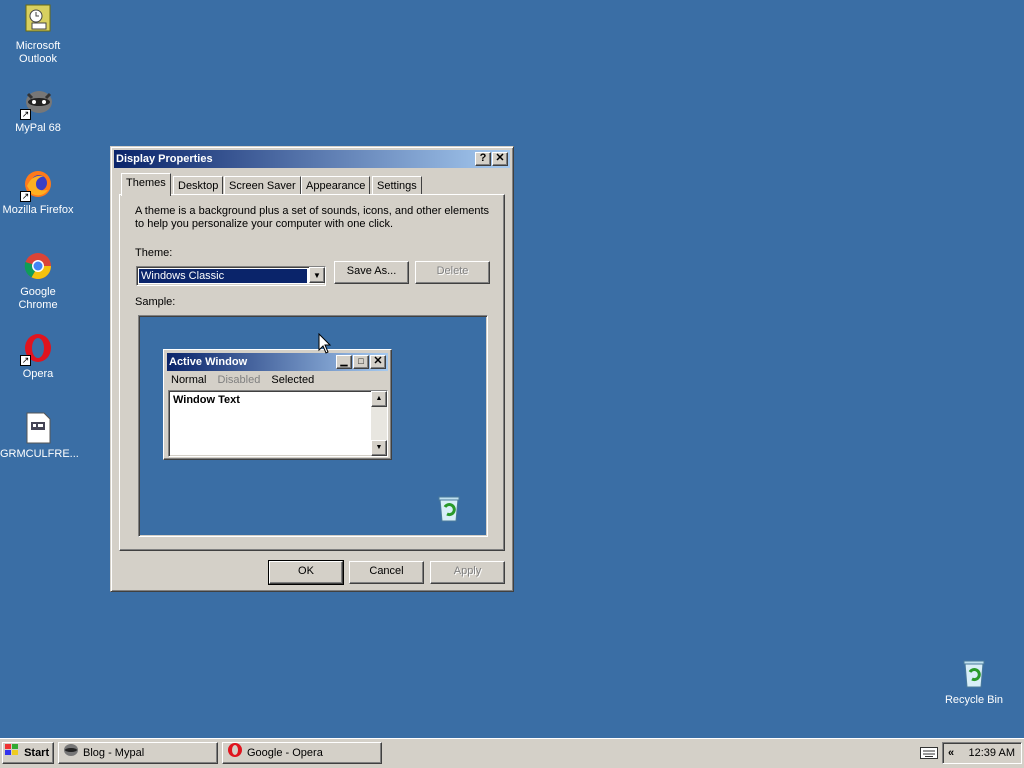 The image size is (1024, 768). I want to click on clock: 12:39 AM, so click(992, 753).